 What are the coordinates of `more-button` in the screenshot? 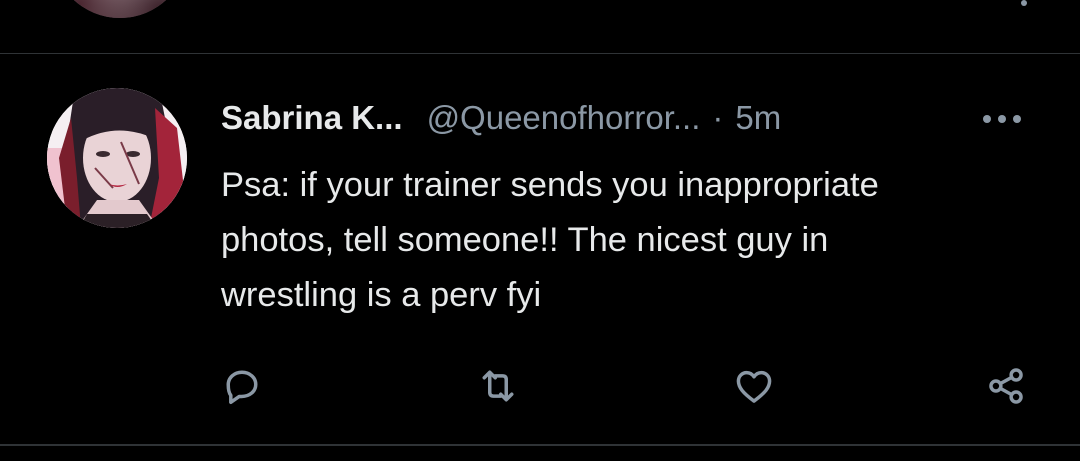 It's located at (1002, 119).